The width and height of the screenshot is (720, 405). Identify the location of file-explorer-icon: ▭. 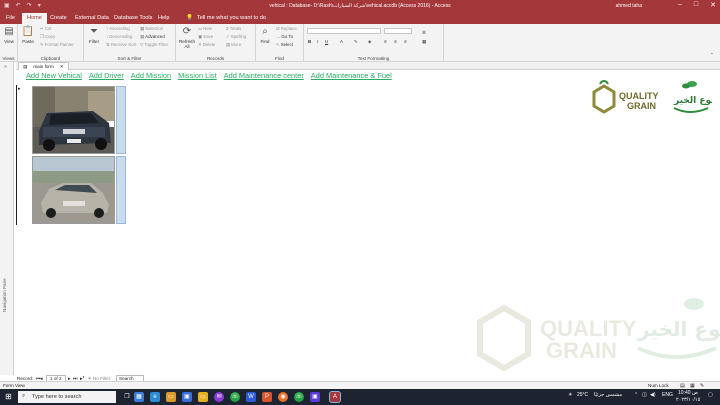
(171, 397).